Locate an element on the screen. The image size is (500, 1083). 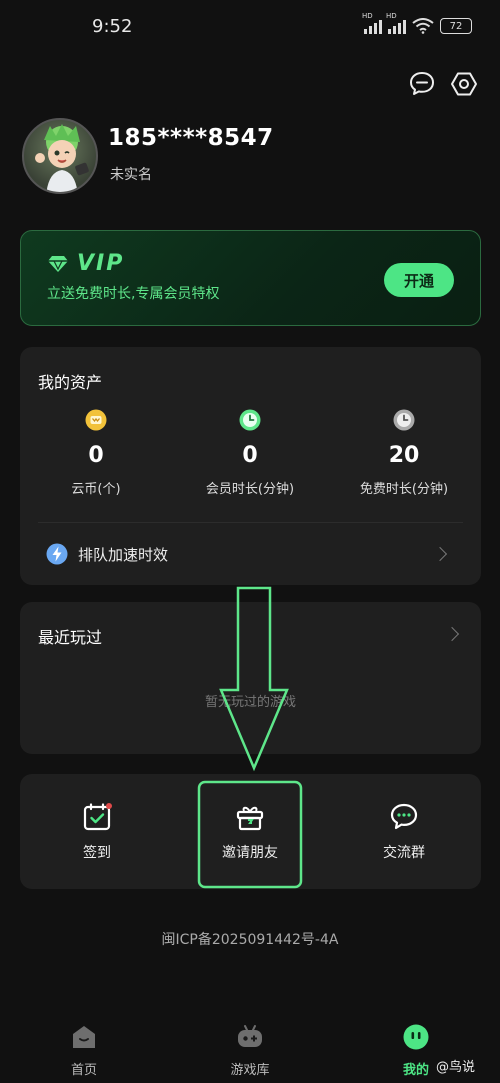
asset-free-time: 20 免费时长(分钟) is located at coordinates (404, 453).